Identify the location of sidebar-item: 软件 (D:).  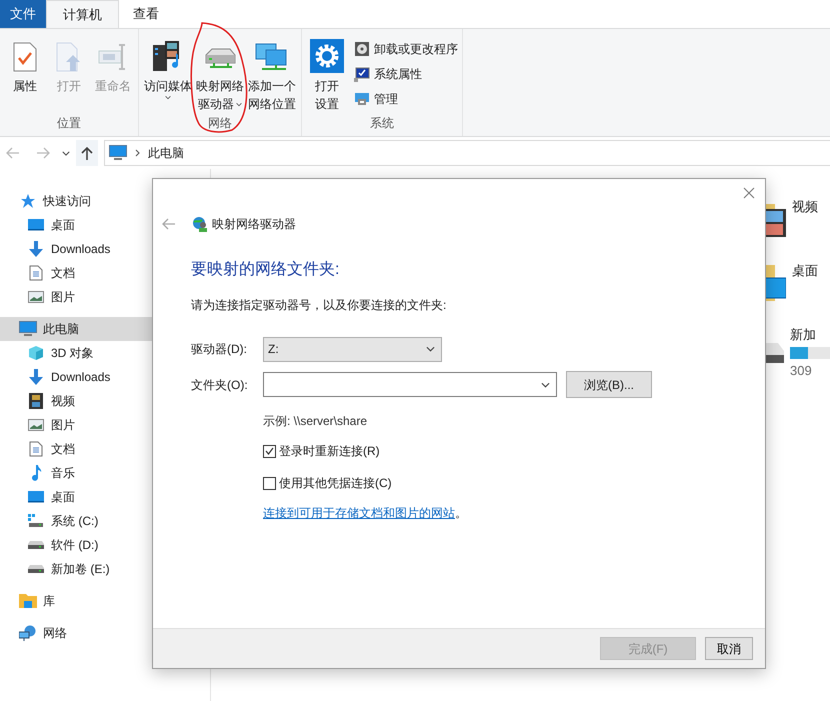
(105, 545).